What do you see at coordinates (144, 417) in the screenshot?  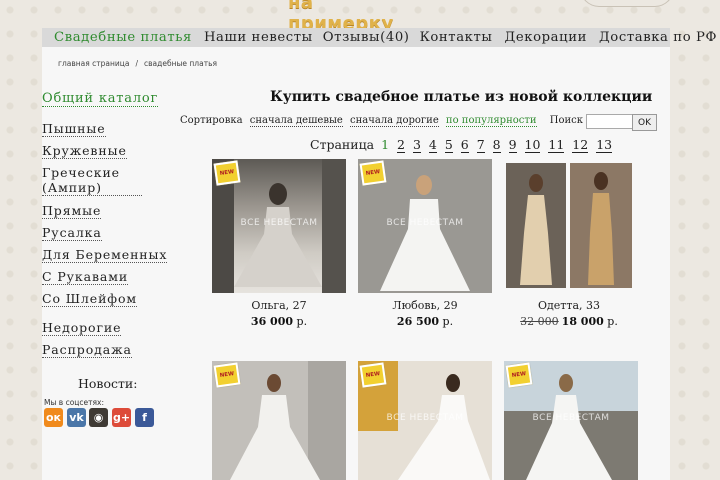 I see `facebook-icon: f` at bounding box center [144, 417].